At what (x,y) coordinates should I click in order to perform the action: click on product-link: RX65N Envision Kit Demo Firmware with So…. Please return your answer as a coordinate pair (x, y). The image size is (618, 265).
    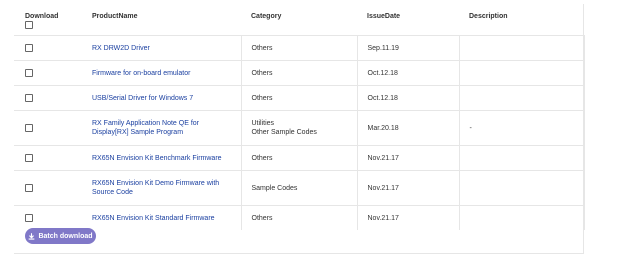
    Looking at the image, I should click on (163, 188).